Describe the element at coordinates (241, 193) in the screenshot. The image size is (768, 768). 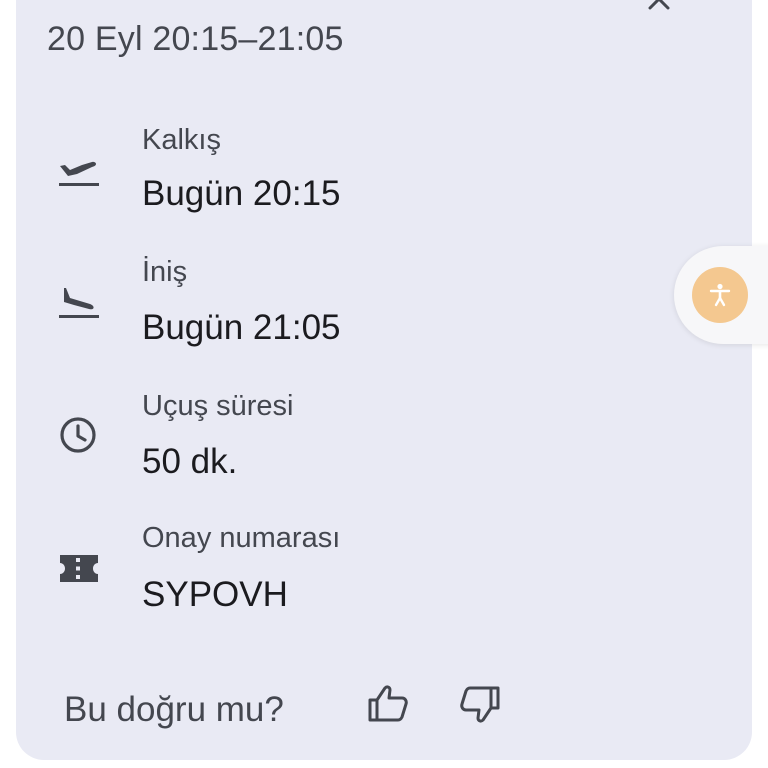
I see `departure-value: Bugün 20:15` at that location.